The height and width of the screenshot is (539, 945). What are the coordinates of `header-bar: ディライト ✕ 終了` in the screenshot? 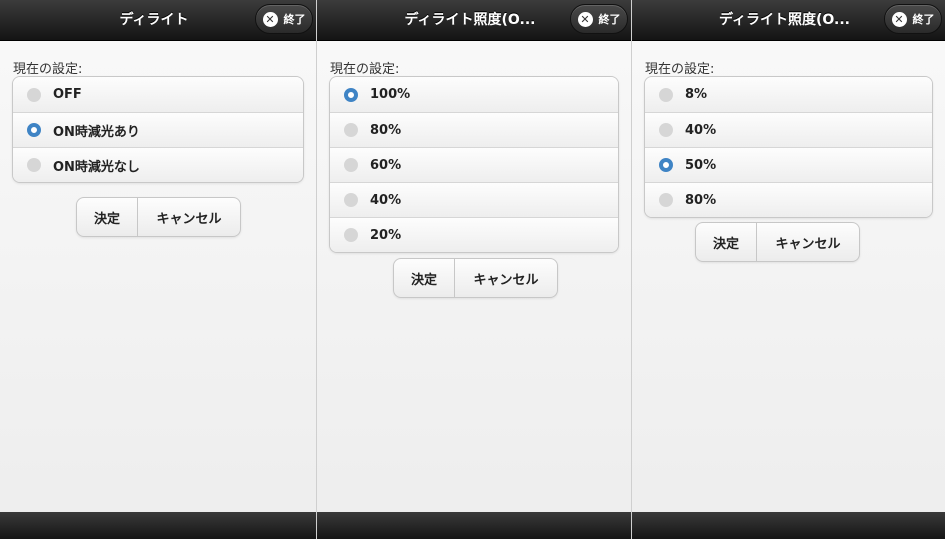 It's located at (158, 20).